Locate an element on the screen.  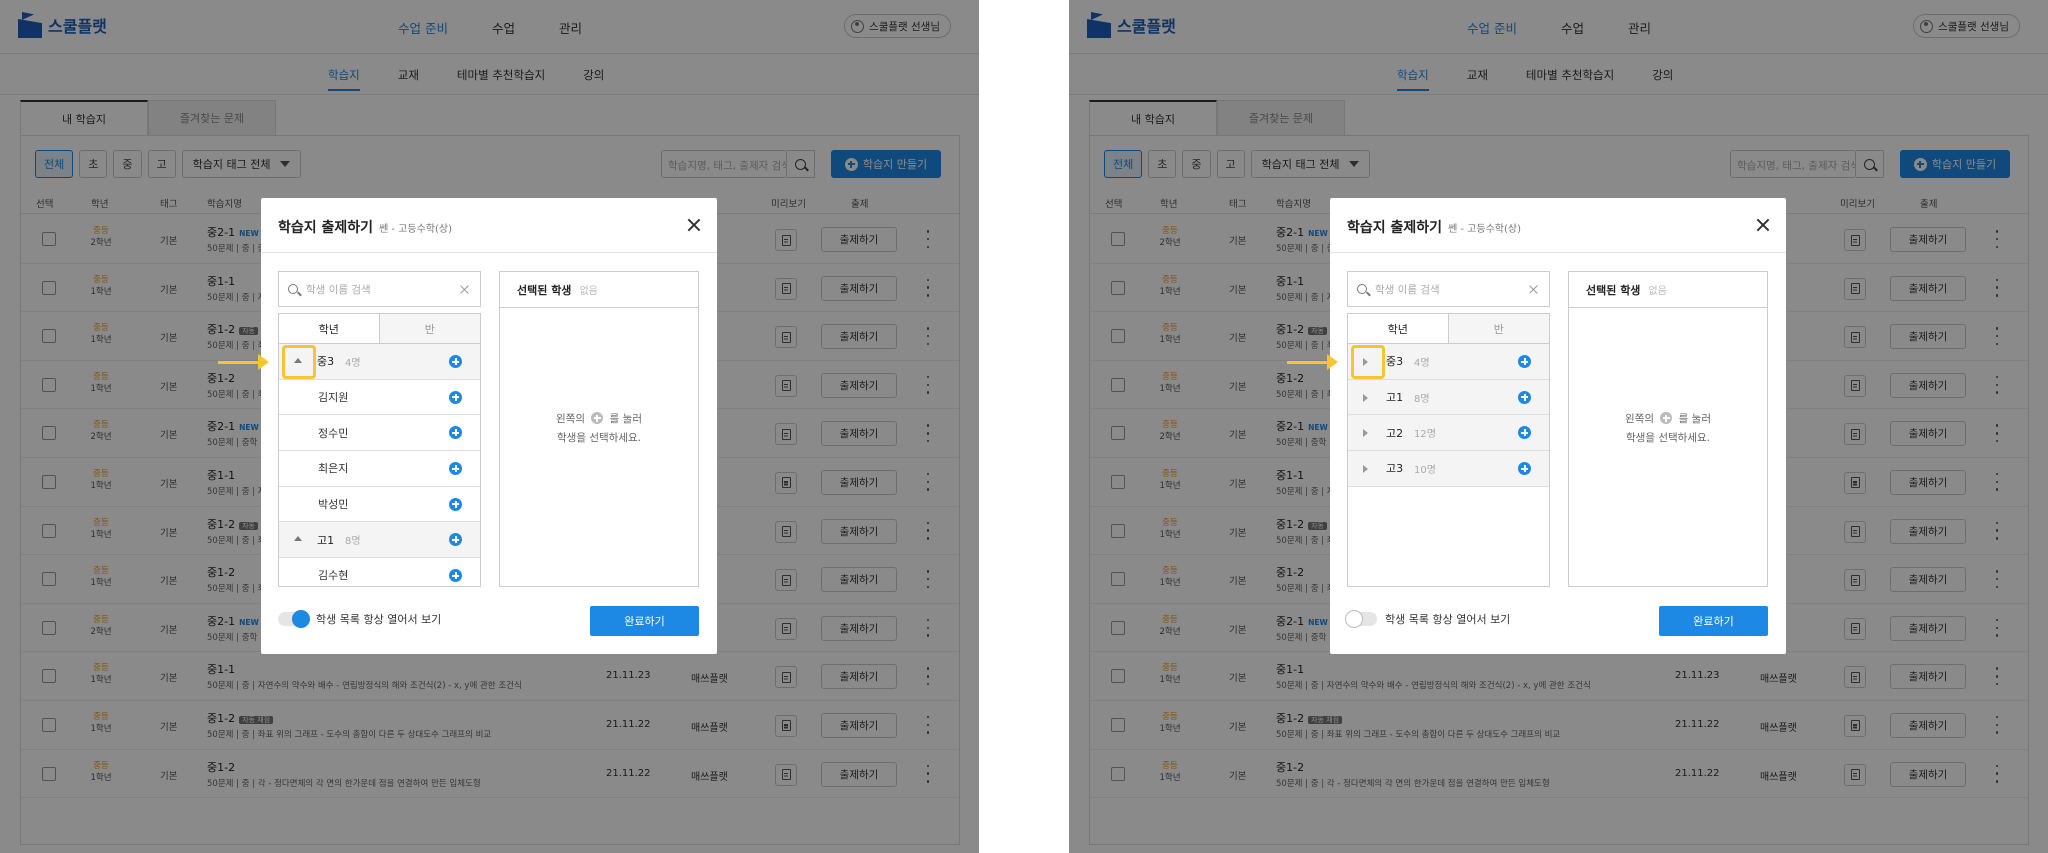
grade-group-row: 고3 10명 is located at coordinates (1448, 469).